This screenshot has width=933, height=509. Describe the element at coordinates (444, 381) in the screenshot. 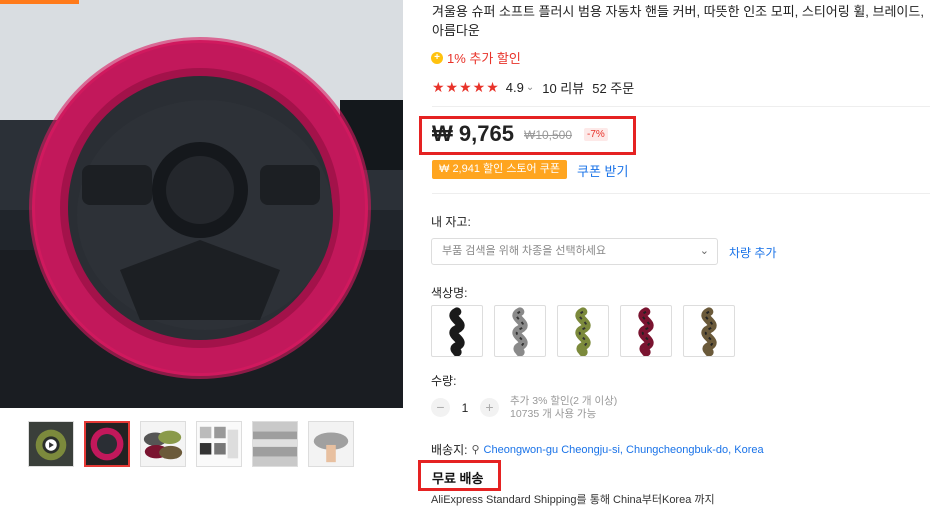

I see `quantity-label: 수량:` at that location.